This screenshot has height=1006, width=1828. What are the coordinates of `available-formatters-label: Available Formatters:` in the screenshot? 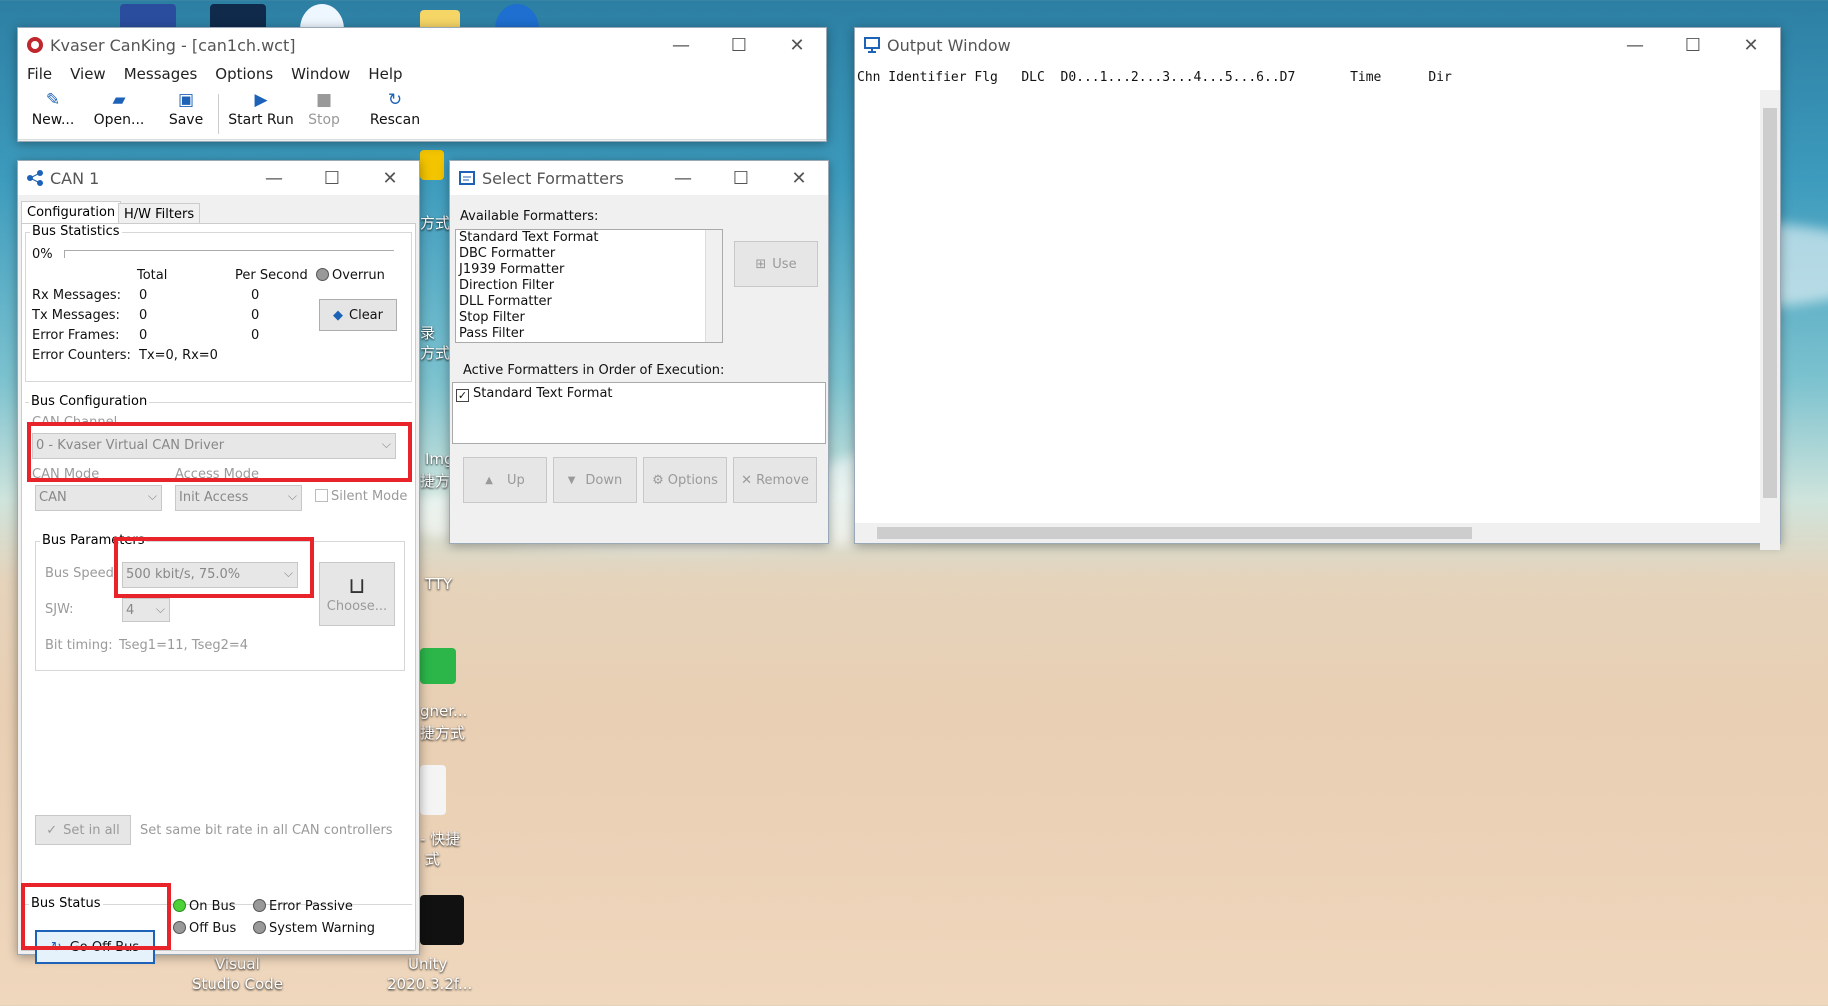 It's located at (529, 216).